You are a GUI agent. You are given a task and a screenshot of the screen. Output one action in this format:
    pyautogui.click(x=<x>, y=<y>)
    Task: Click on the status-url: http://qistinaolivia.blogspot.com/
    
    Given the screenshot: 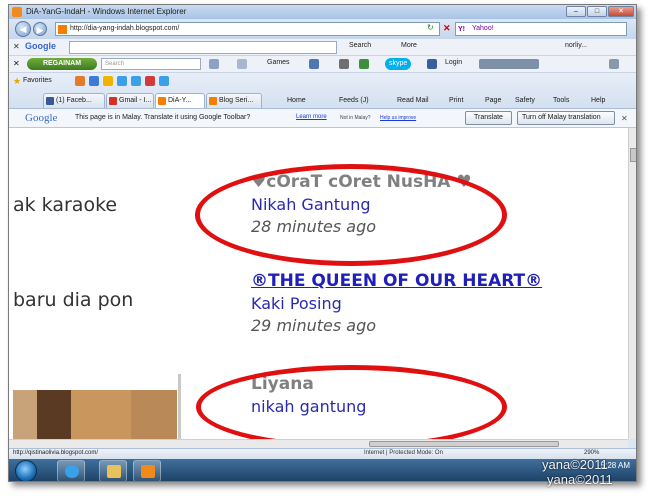 What is the action you would take?
    pyautogui.click(x=56, y=453)
    